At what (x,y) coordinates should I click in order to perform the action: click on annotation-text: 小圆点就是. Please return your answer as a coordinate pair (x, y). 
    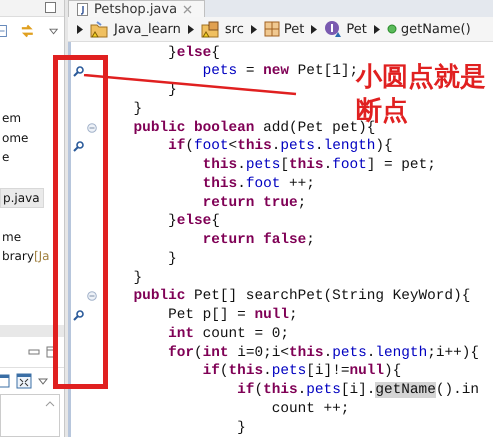
    Looking at the image, I should click on (421, 77).